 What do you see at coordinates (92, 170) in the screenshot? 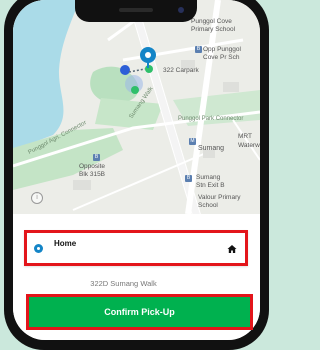
I see `map-label-opposite-blk: Opposite Blk 315B` at bounding box center [92, 170].